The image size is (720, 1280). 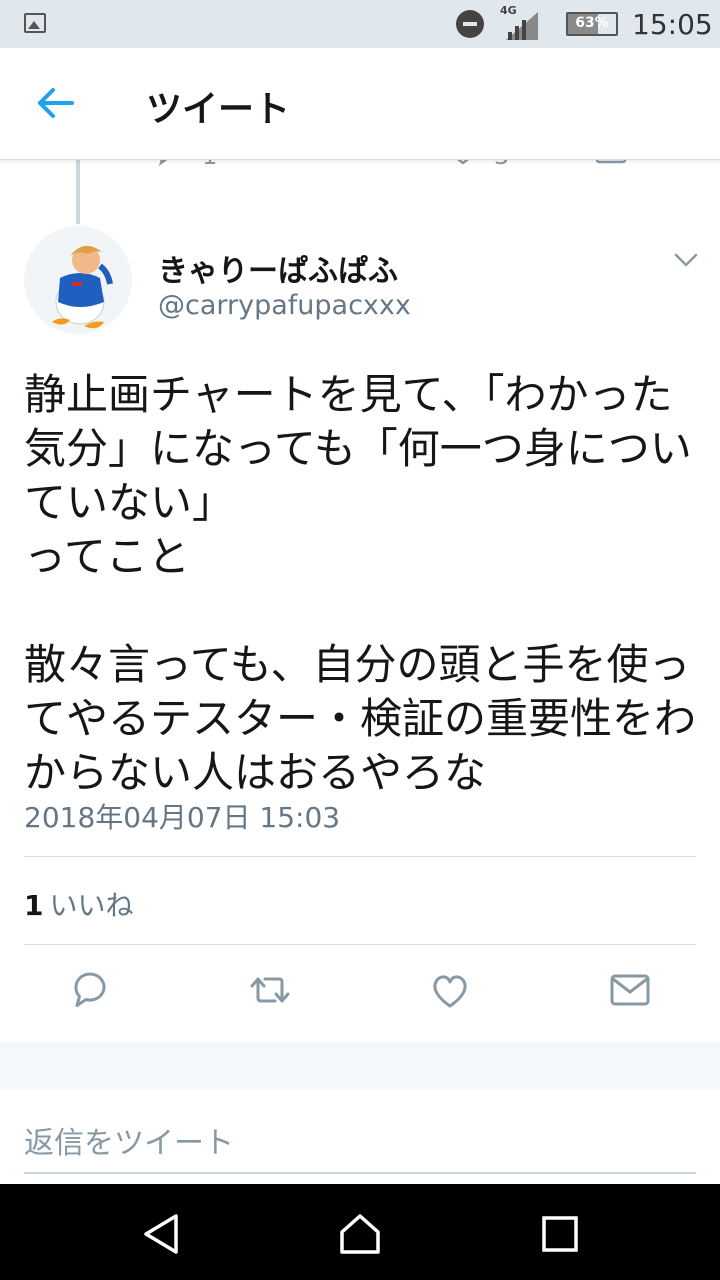 I want to click on back-triangle-icon, so click(x=162, y=1234).